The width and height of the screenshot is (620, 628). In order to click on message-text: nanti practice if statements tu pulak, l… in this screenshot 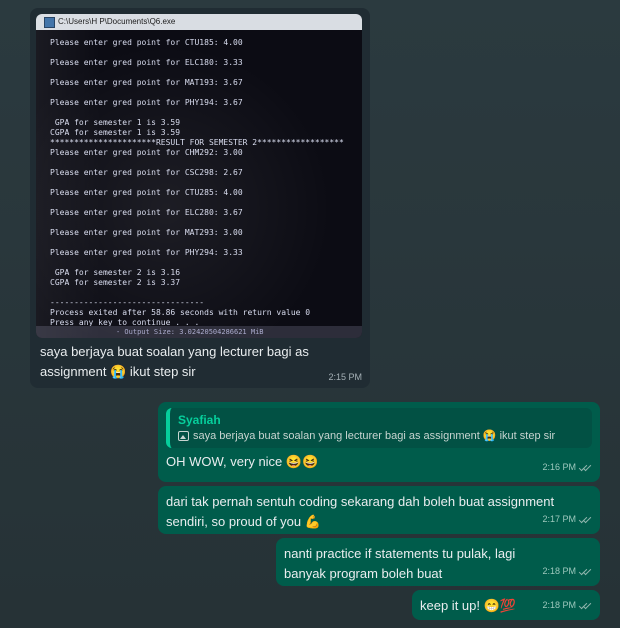, I will do `click(400, 563)`.